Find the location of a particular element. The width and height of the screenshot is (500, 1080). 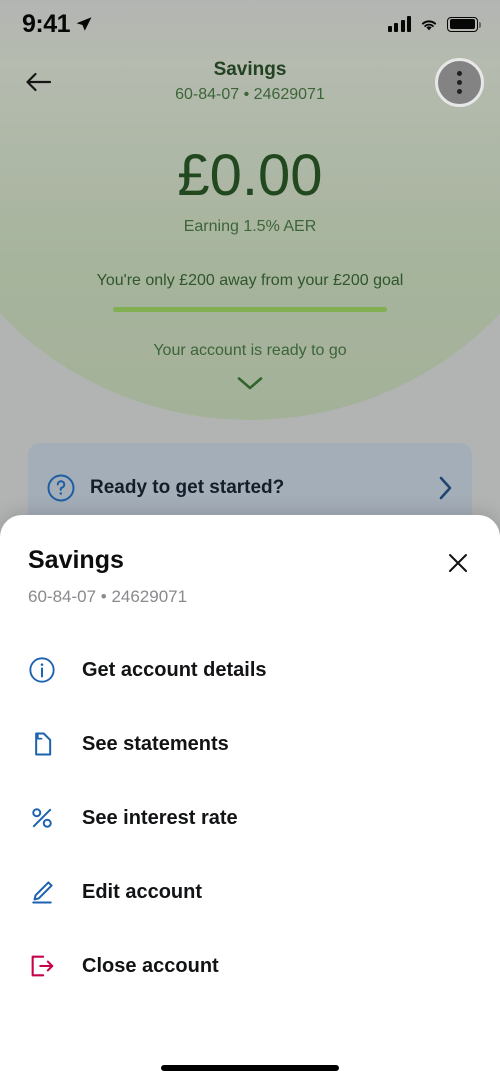

menu-label: See statements is located at coordinates (155, 743).